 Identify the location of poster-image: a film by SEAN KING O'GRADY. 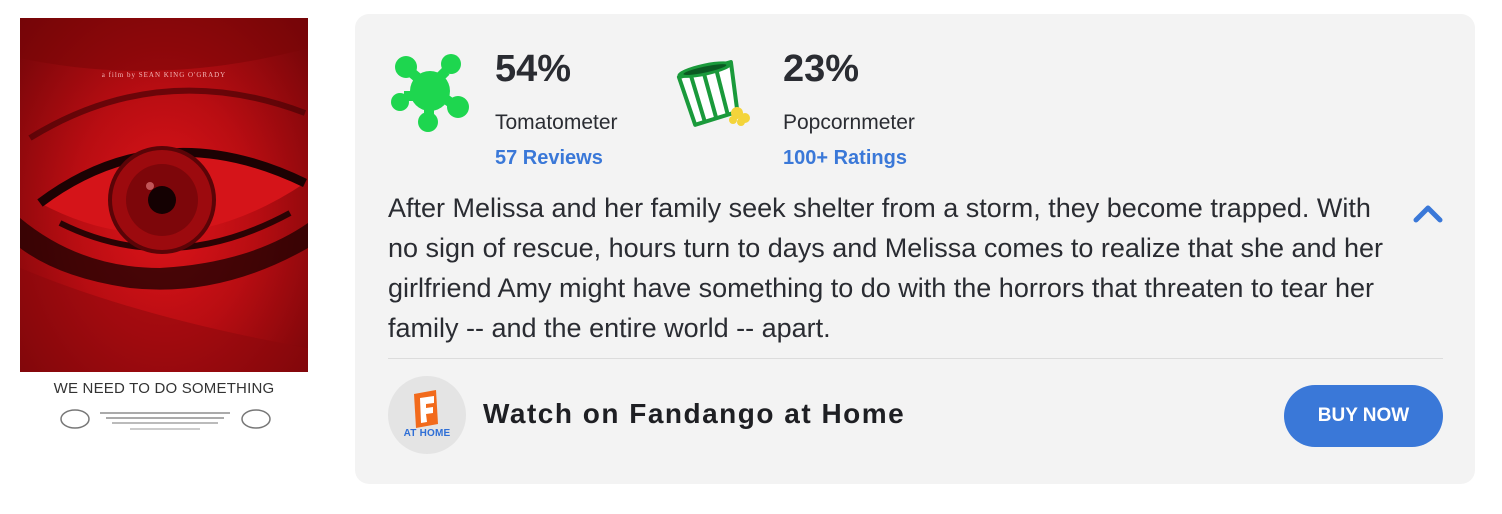
(164, 195).